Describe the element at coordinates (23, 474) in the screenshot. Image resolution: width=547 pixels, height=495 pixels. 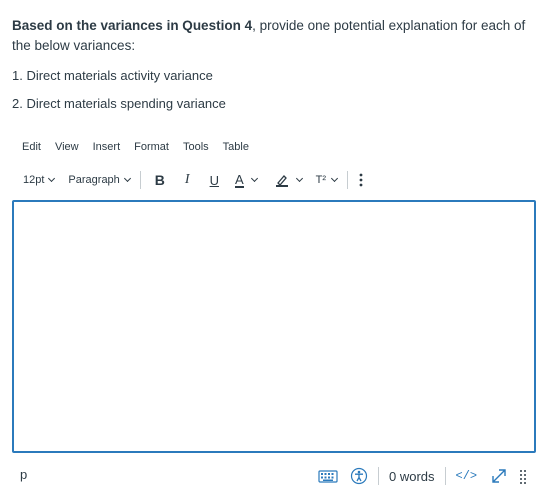
I see `element-path: p` at that location.